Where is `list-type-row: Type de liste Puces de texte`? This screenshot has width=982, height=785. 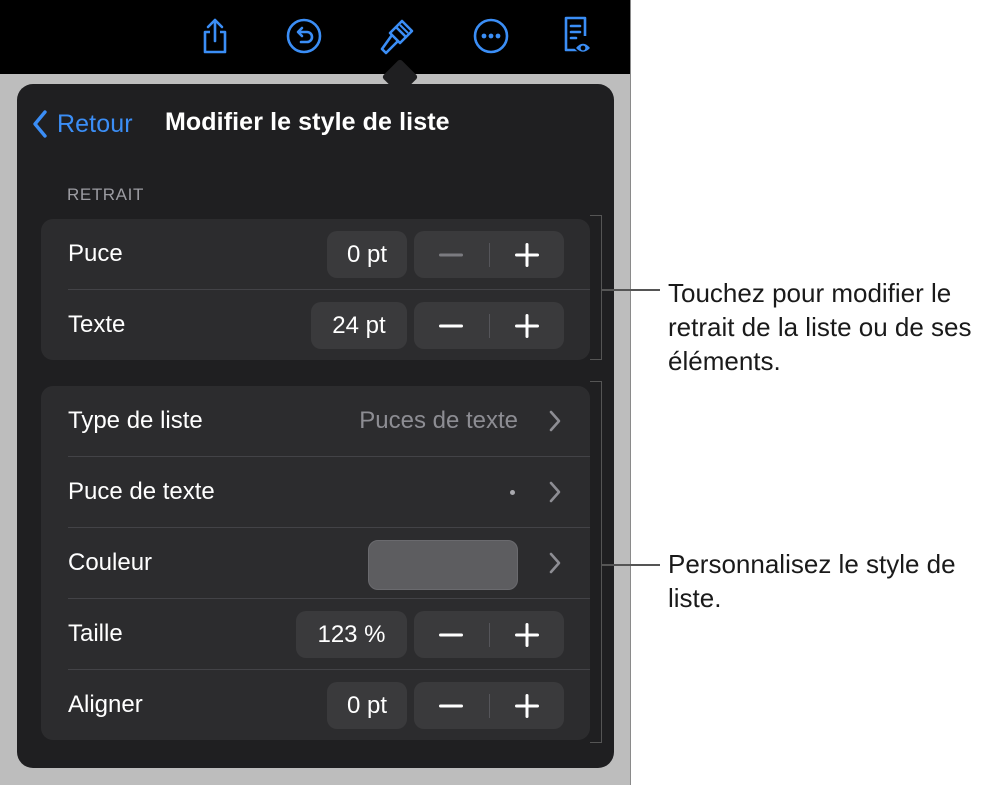 list-type-row: Type de liste Puces de texte is located at coordinates (315, 421).